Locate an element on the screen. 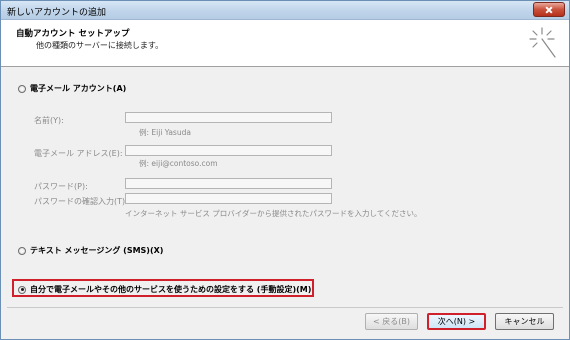 This screenshot has height=340, width=570. email-account-radio is located at coordinates (22, 88).